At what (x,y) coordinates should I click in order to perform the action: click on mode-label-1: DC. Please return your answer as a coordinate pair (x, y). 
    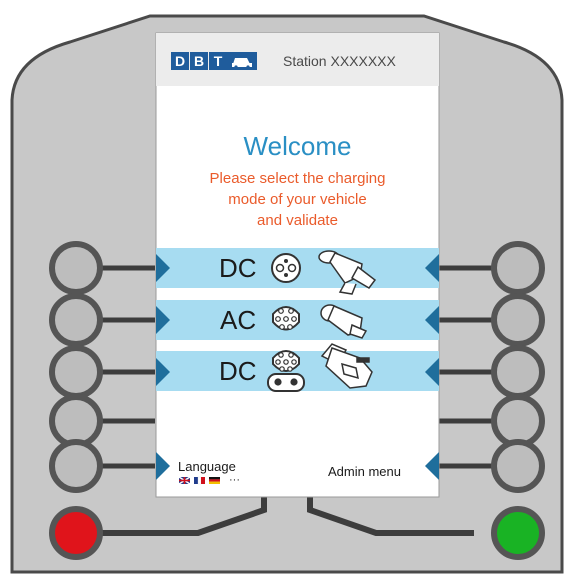
    Looking at the image, I should click on (238, 268).